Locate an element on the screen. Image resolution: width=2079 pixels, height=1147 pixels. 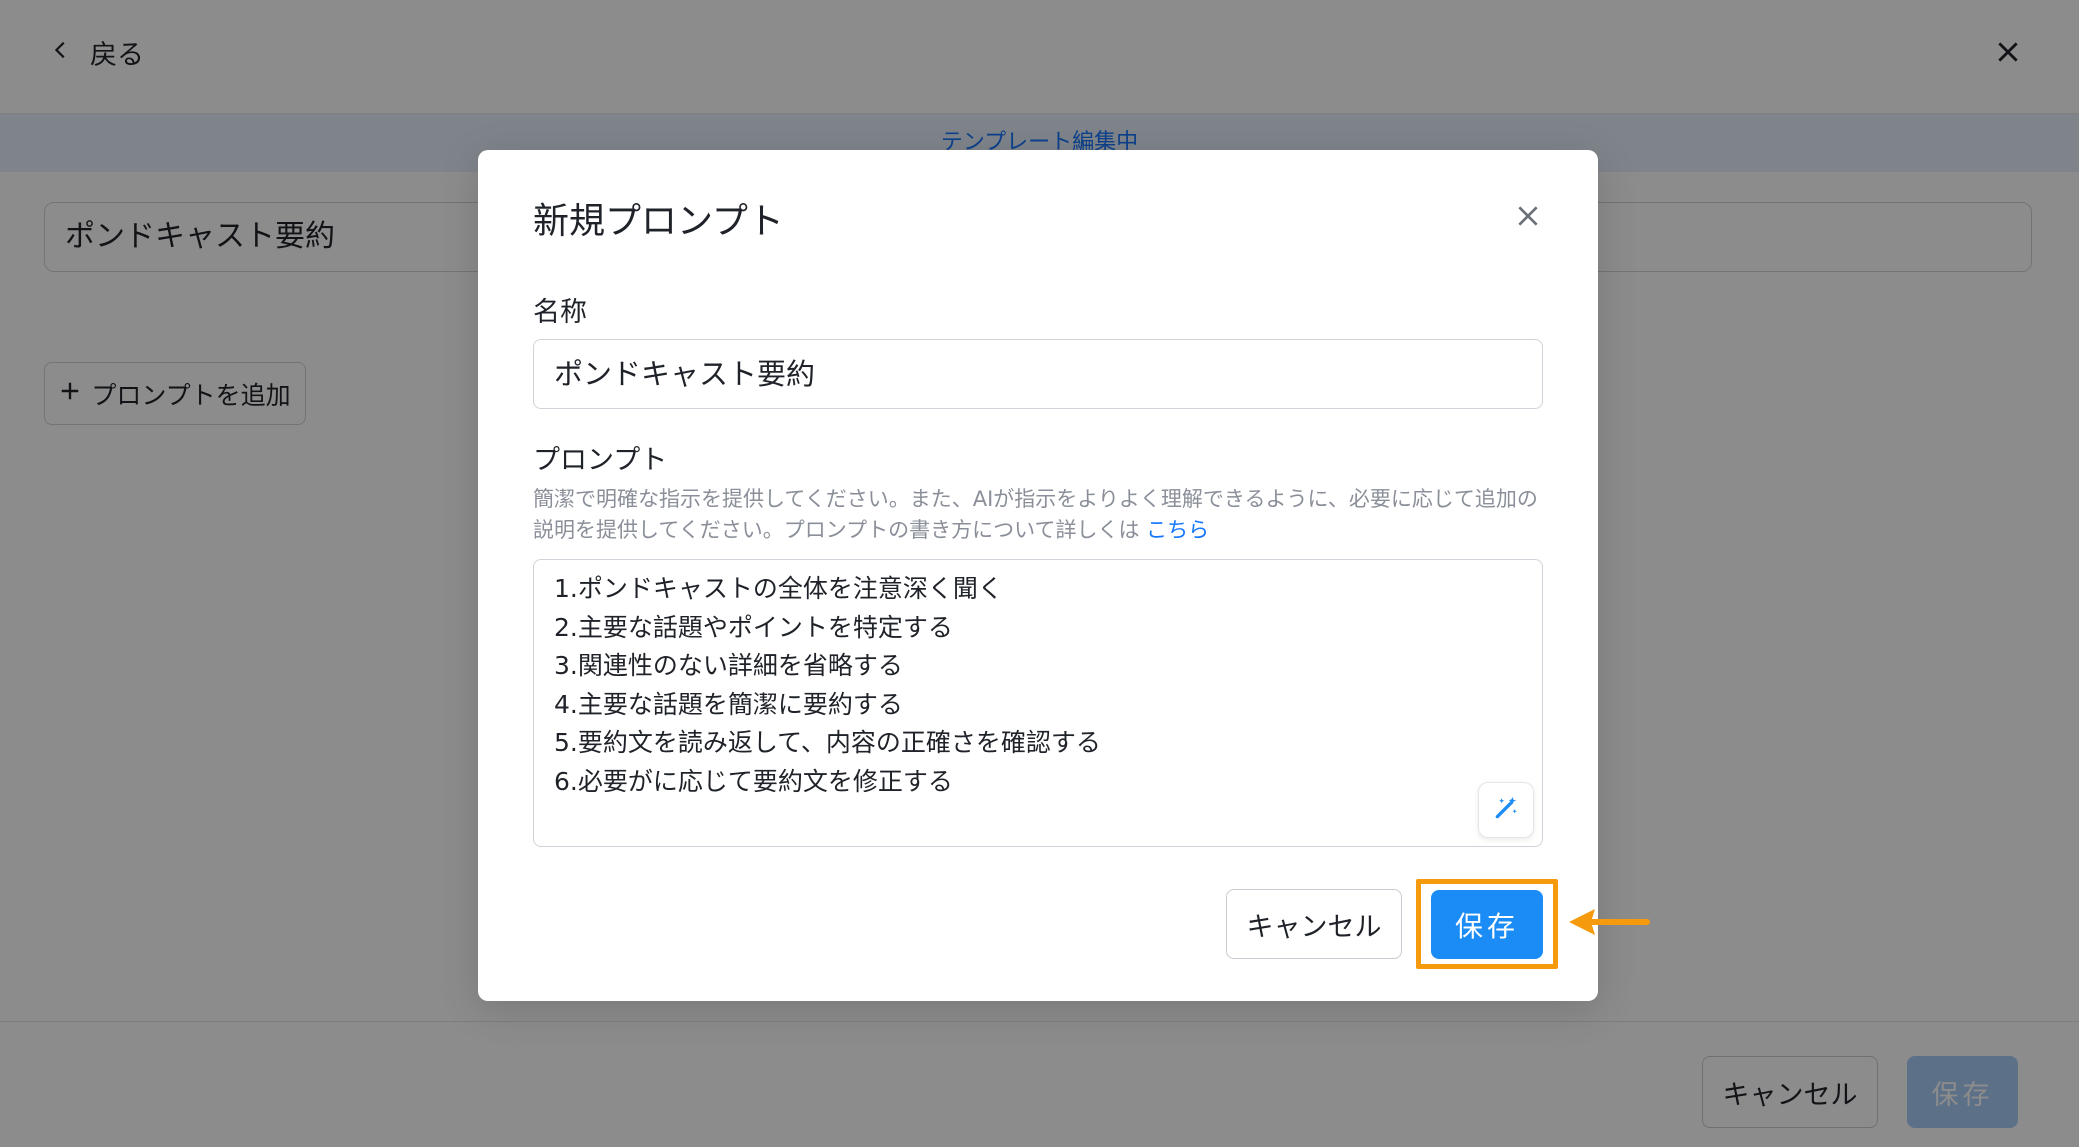
magic-wand-icon is located at coordinates (1506, 810).